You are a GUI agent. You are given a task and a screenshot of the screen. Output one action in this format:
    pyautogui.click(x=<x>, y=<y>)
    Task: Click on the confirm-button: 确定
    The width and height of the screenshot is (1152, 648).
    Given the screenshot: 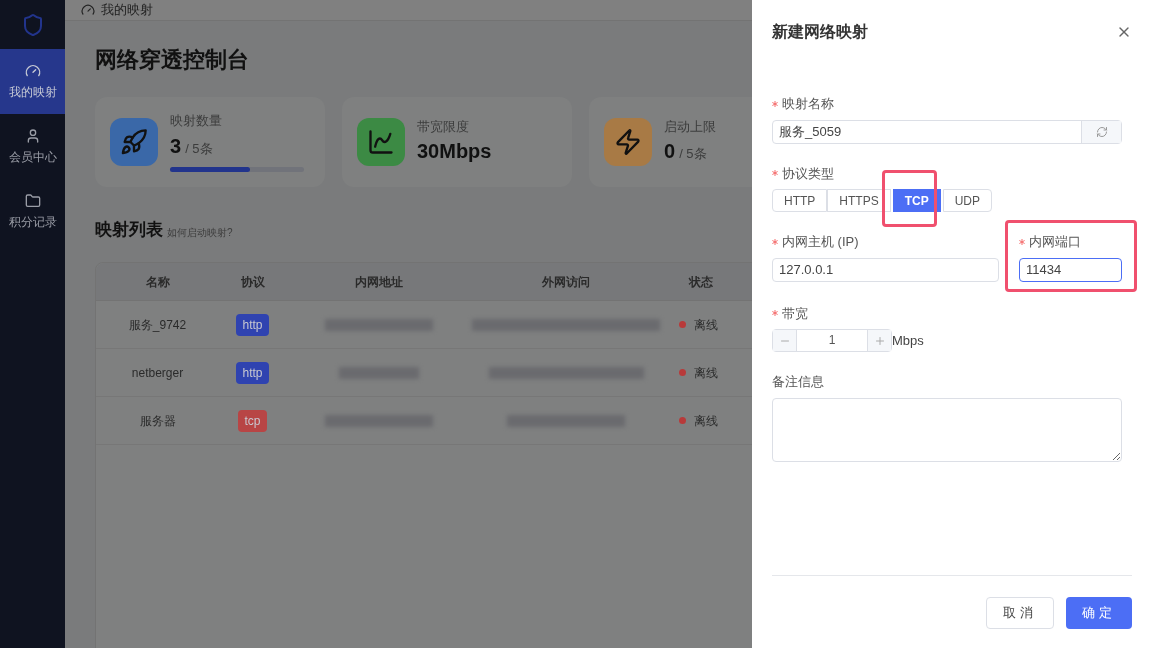 What is the action you would take?
    pyautogui.click(x=1099, y=613)
    